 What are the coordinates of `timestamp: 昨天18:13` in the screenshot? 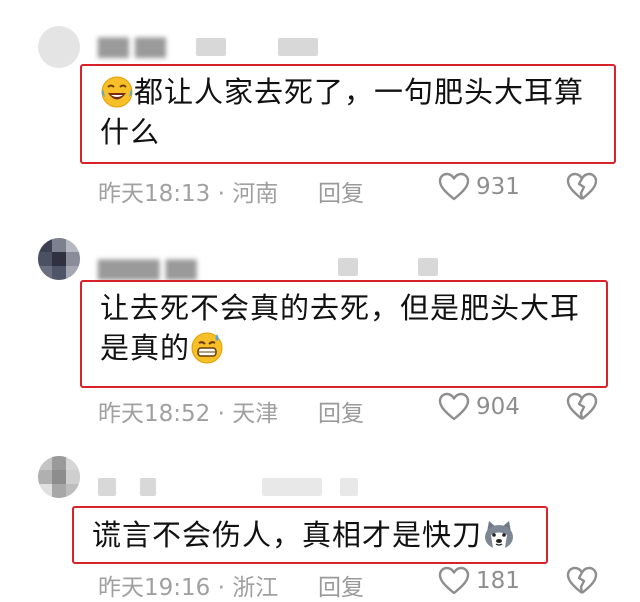 It's located at (154, 194).